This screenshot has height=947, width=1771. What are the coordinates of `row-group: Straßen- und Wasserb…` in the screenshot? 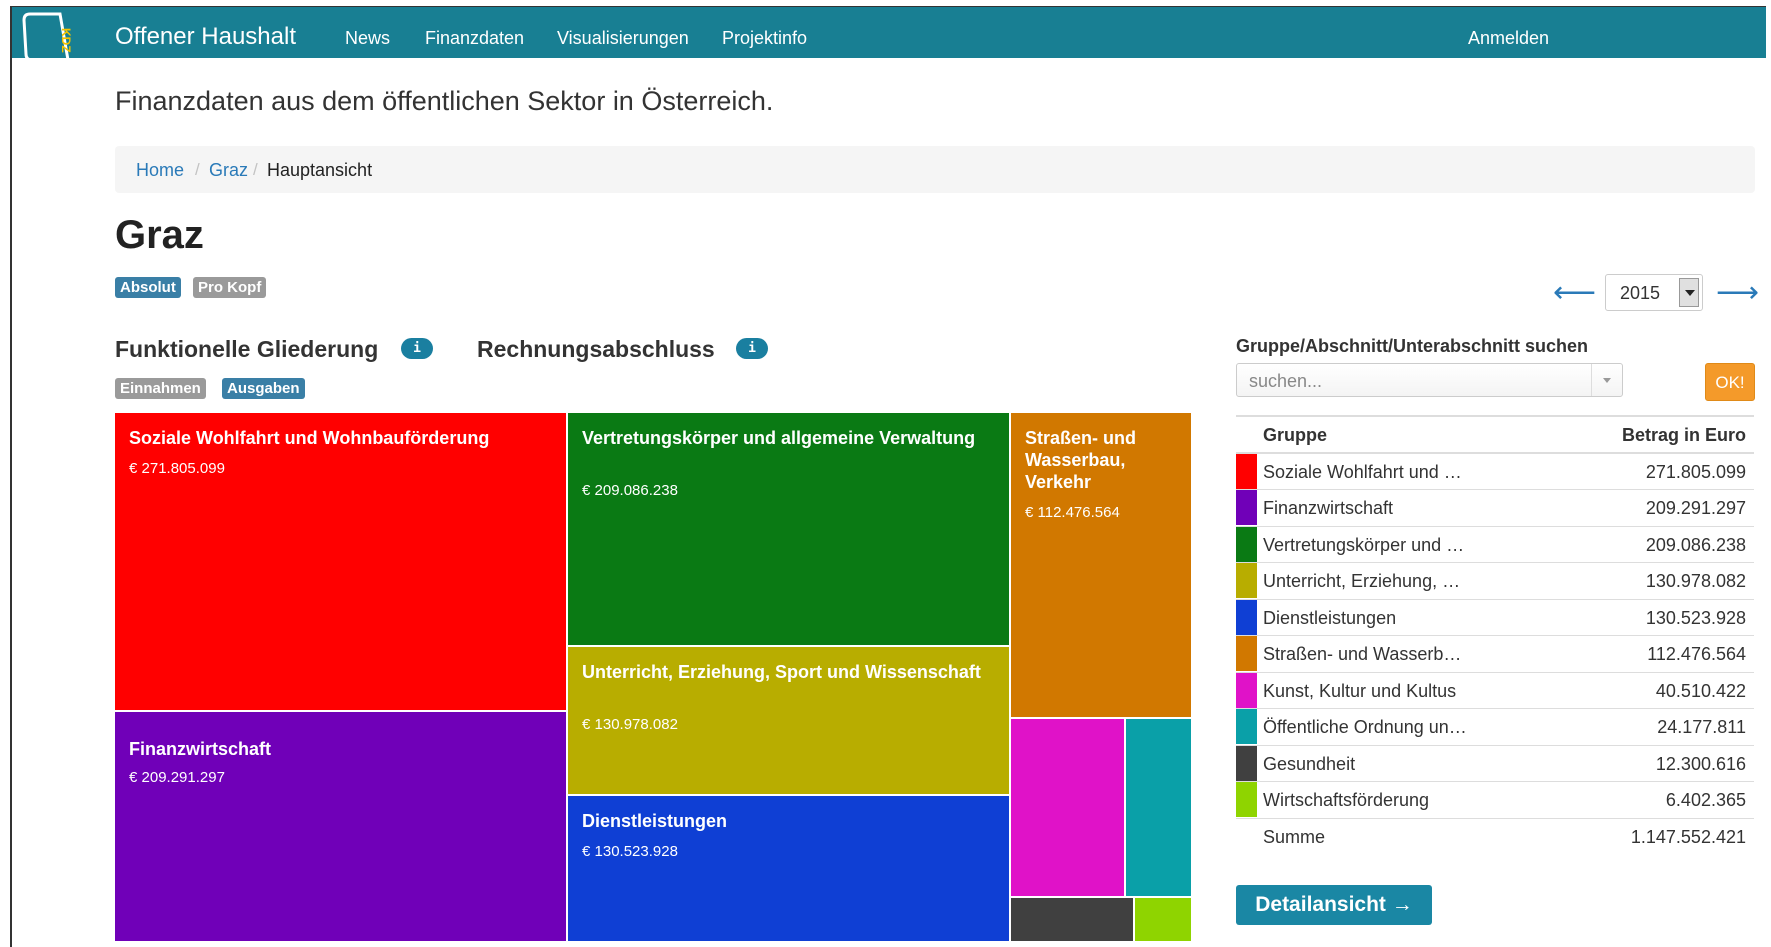 It's located at (1362, 654).